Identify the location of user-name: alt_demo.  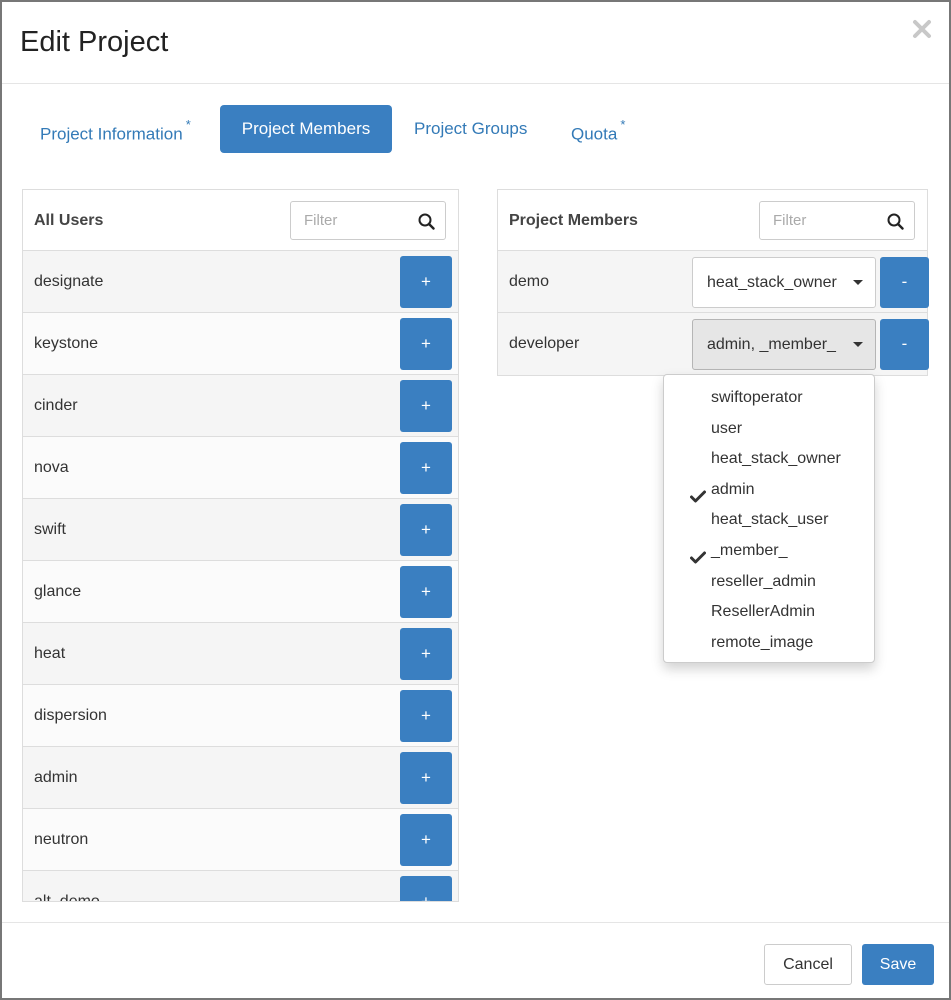
(67, 897).